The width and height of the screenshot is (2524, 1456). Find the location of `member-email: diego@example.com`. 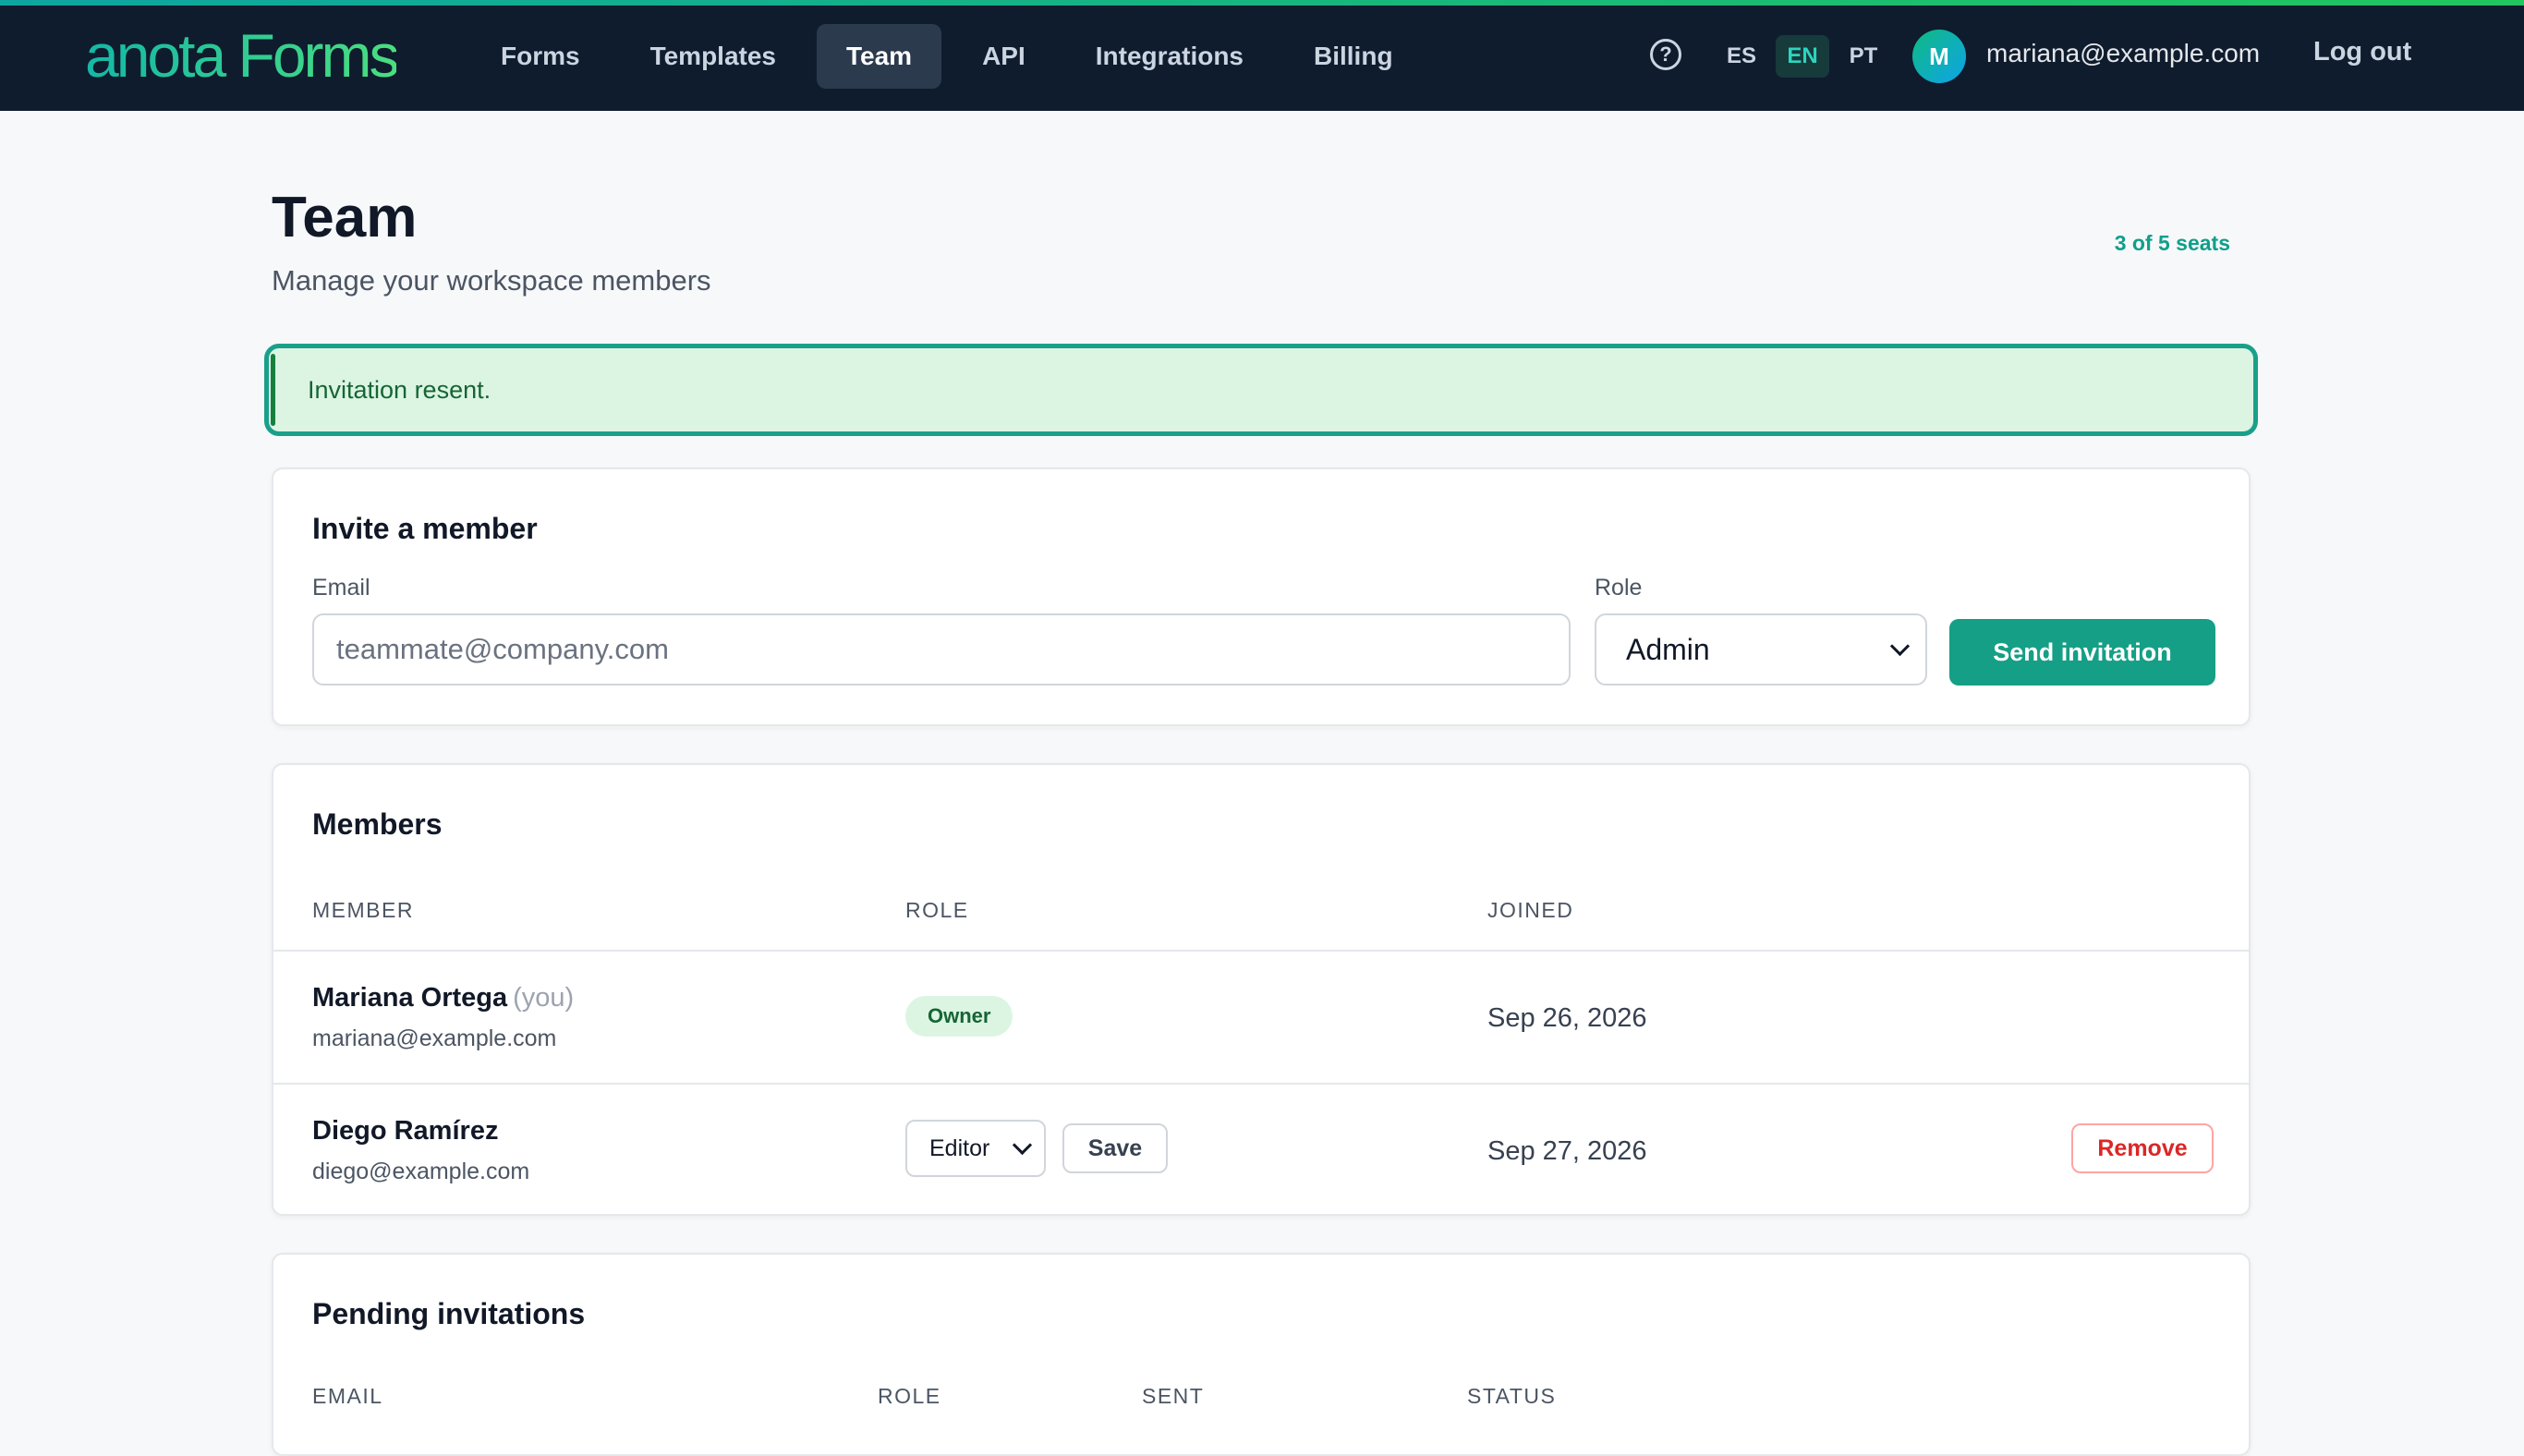

member-email: diego@example.com is located at coordinates (421, 1171).